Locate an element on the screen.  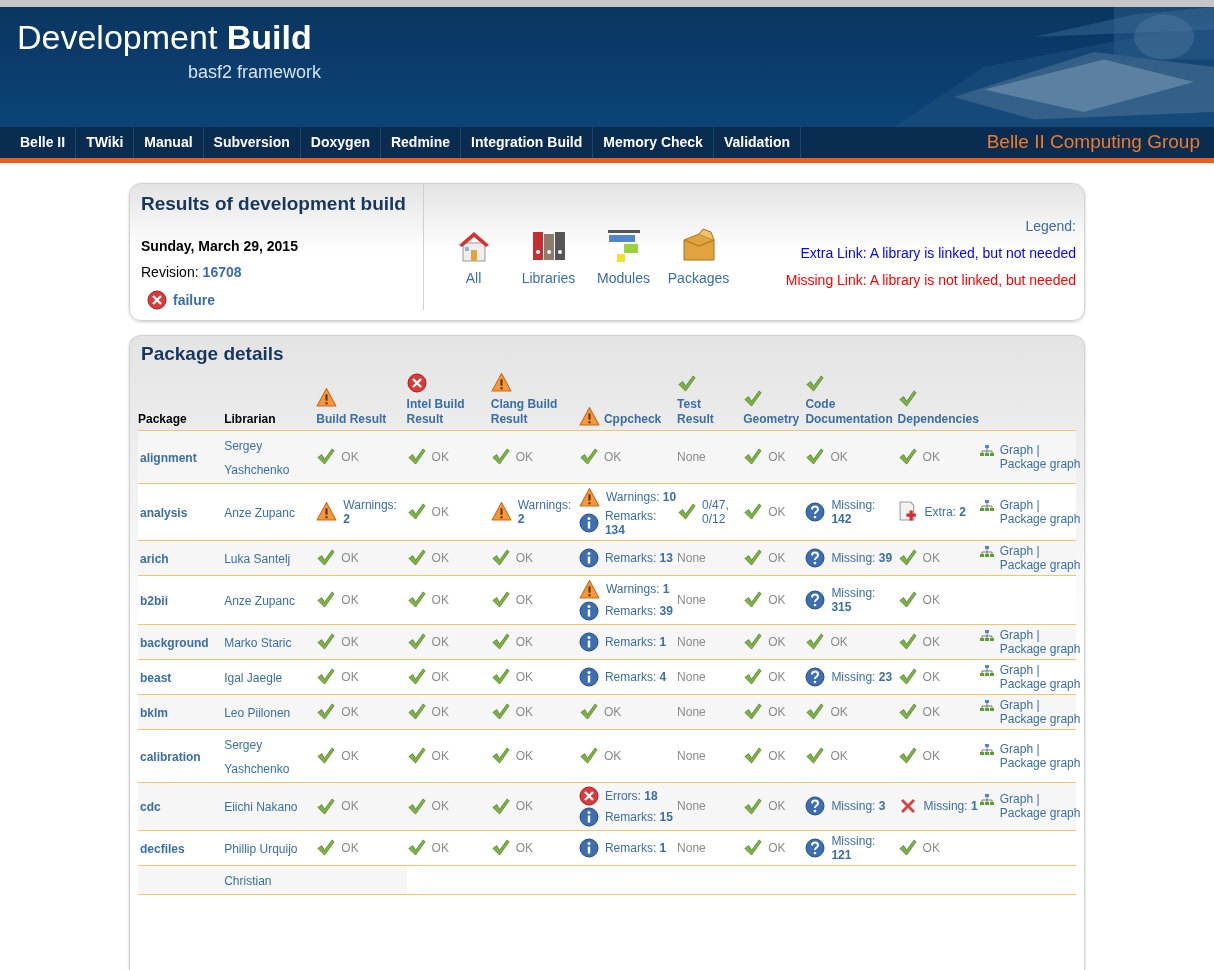
package-link: calibration is located at coordinates (170, 756).